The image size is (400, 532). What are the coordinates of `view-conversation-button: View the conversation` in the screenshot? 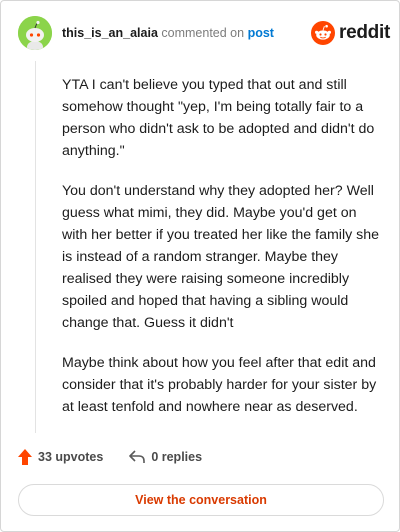 It's located at (201, 500).